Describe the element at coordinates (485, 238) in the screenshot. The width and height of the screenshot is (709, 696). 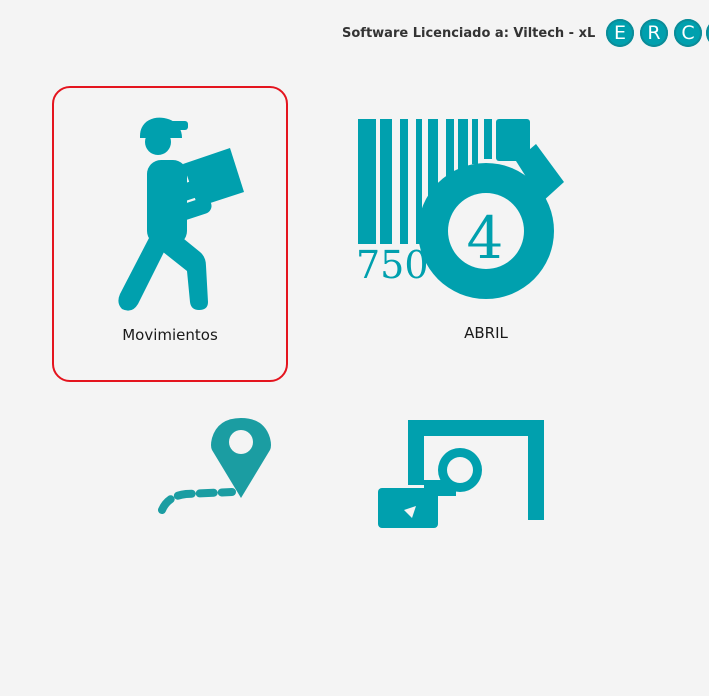
I see `tag-number: 4` at that location.